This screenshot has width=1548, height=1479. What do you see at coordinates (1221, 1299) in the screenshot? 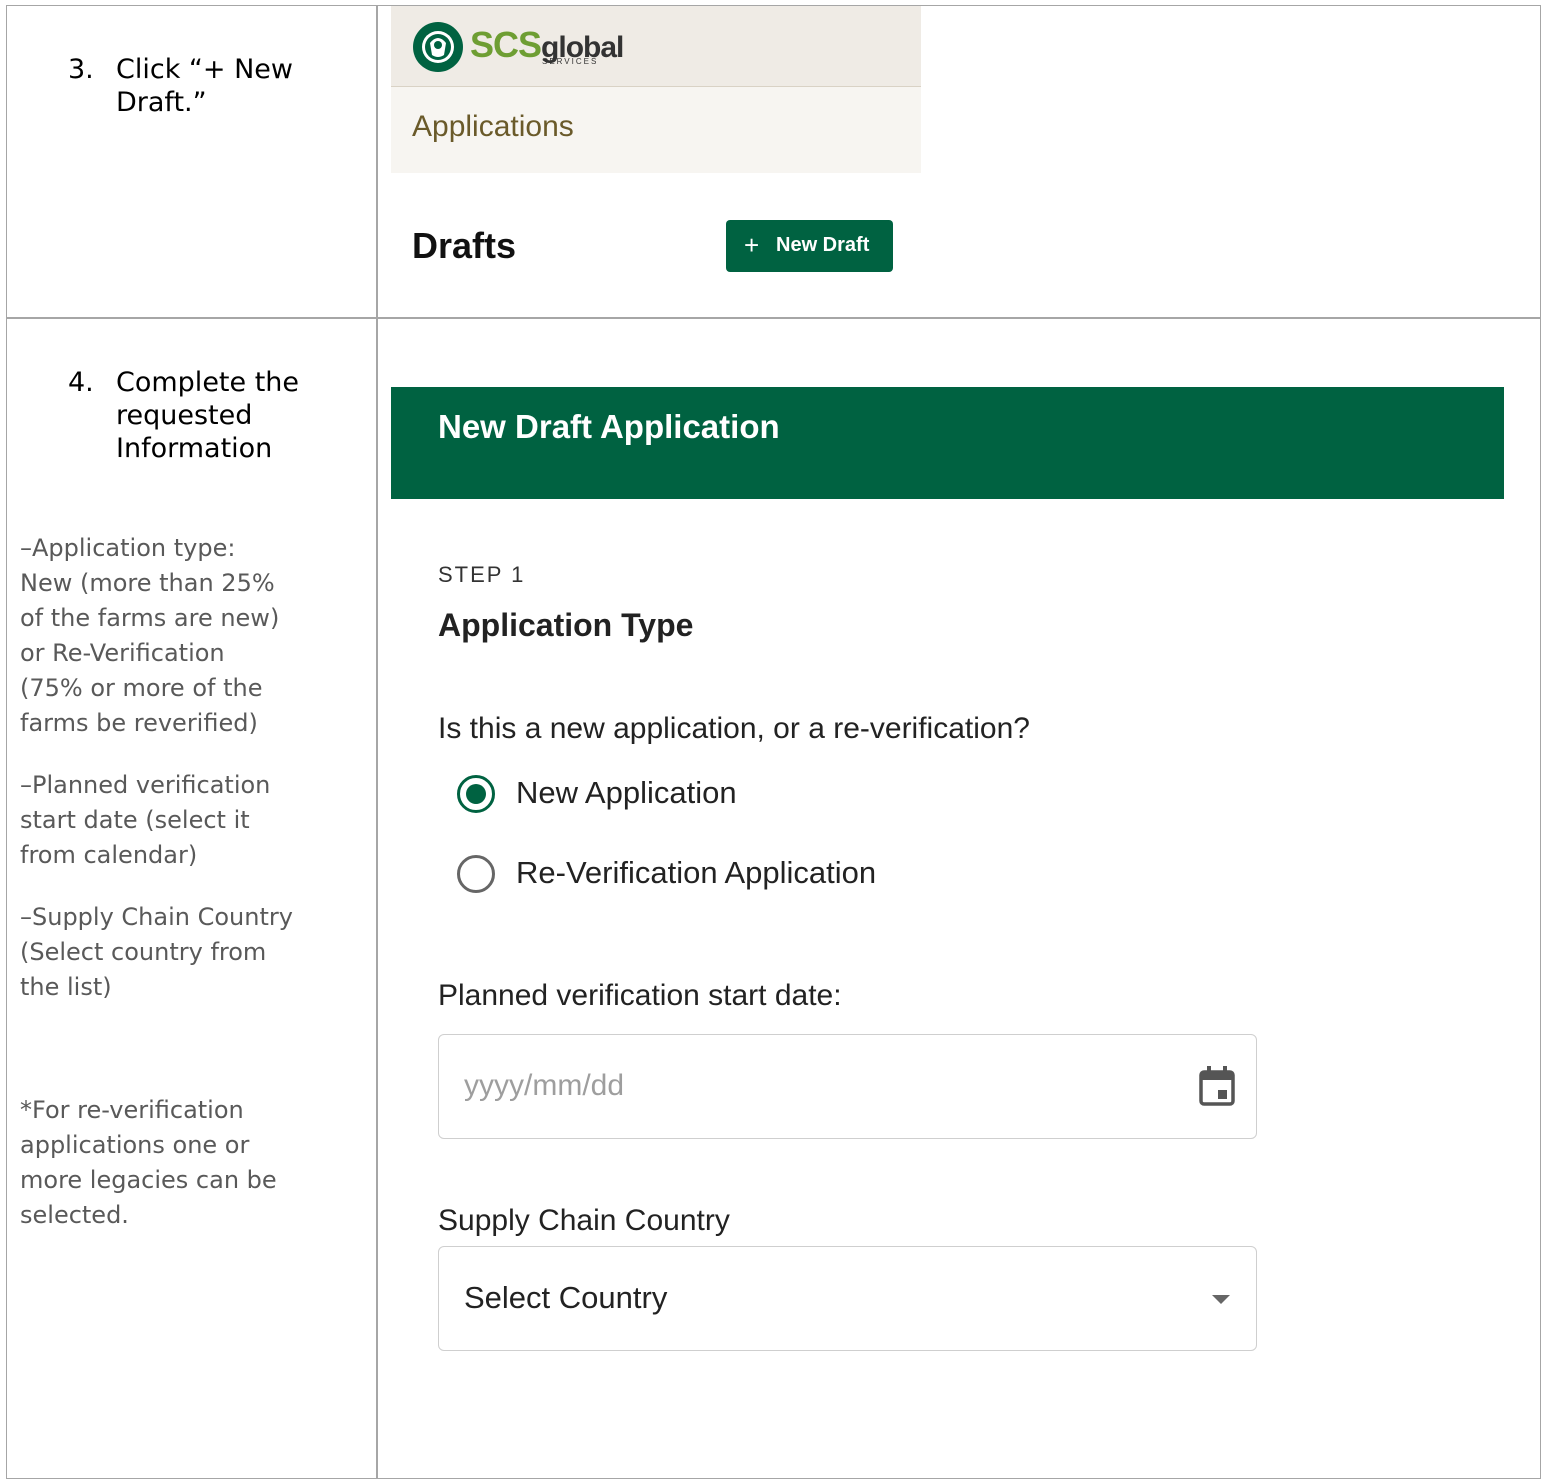
I see `chevron-down-icon` at bounding box center [1221, 1299].